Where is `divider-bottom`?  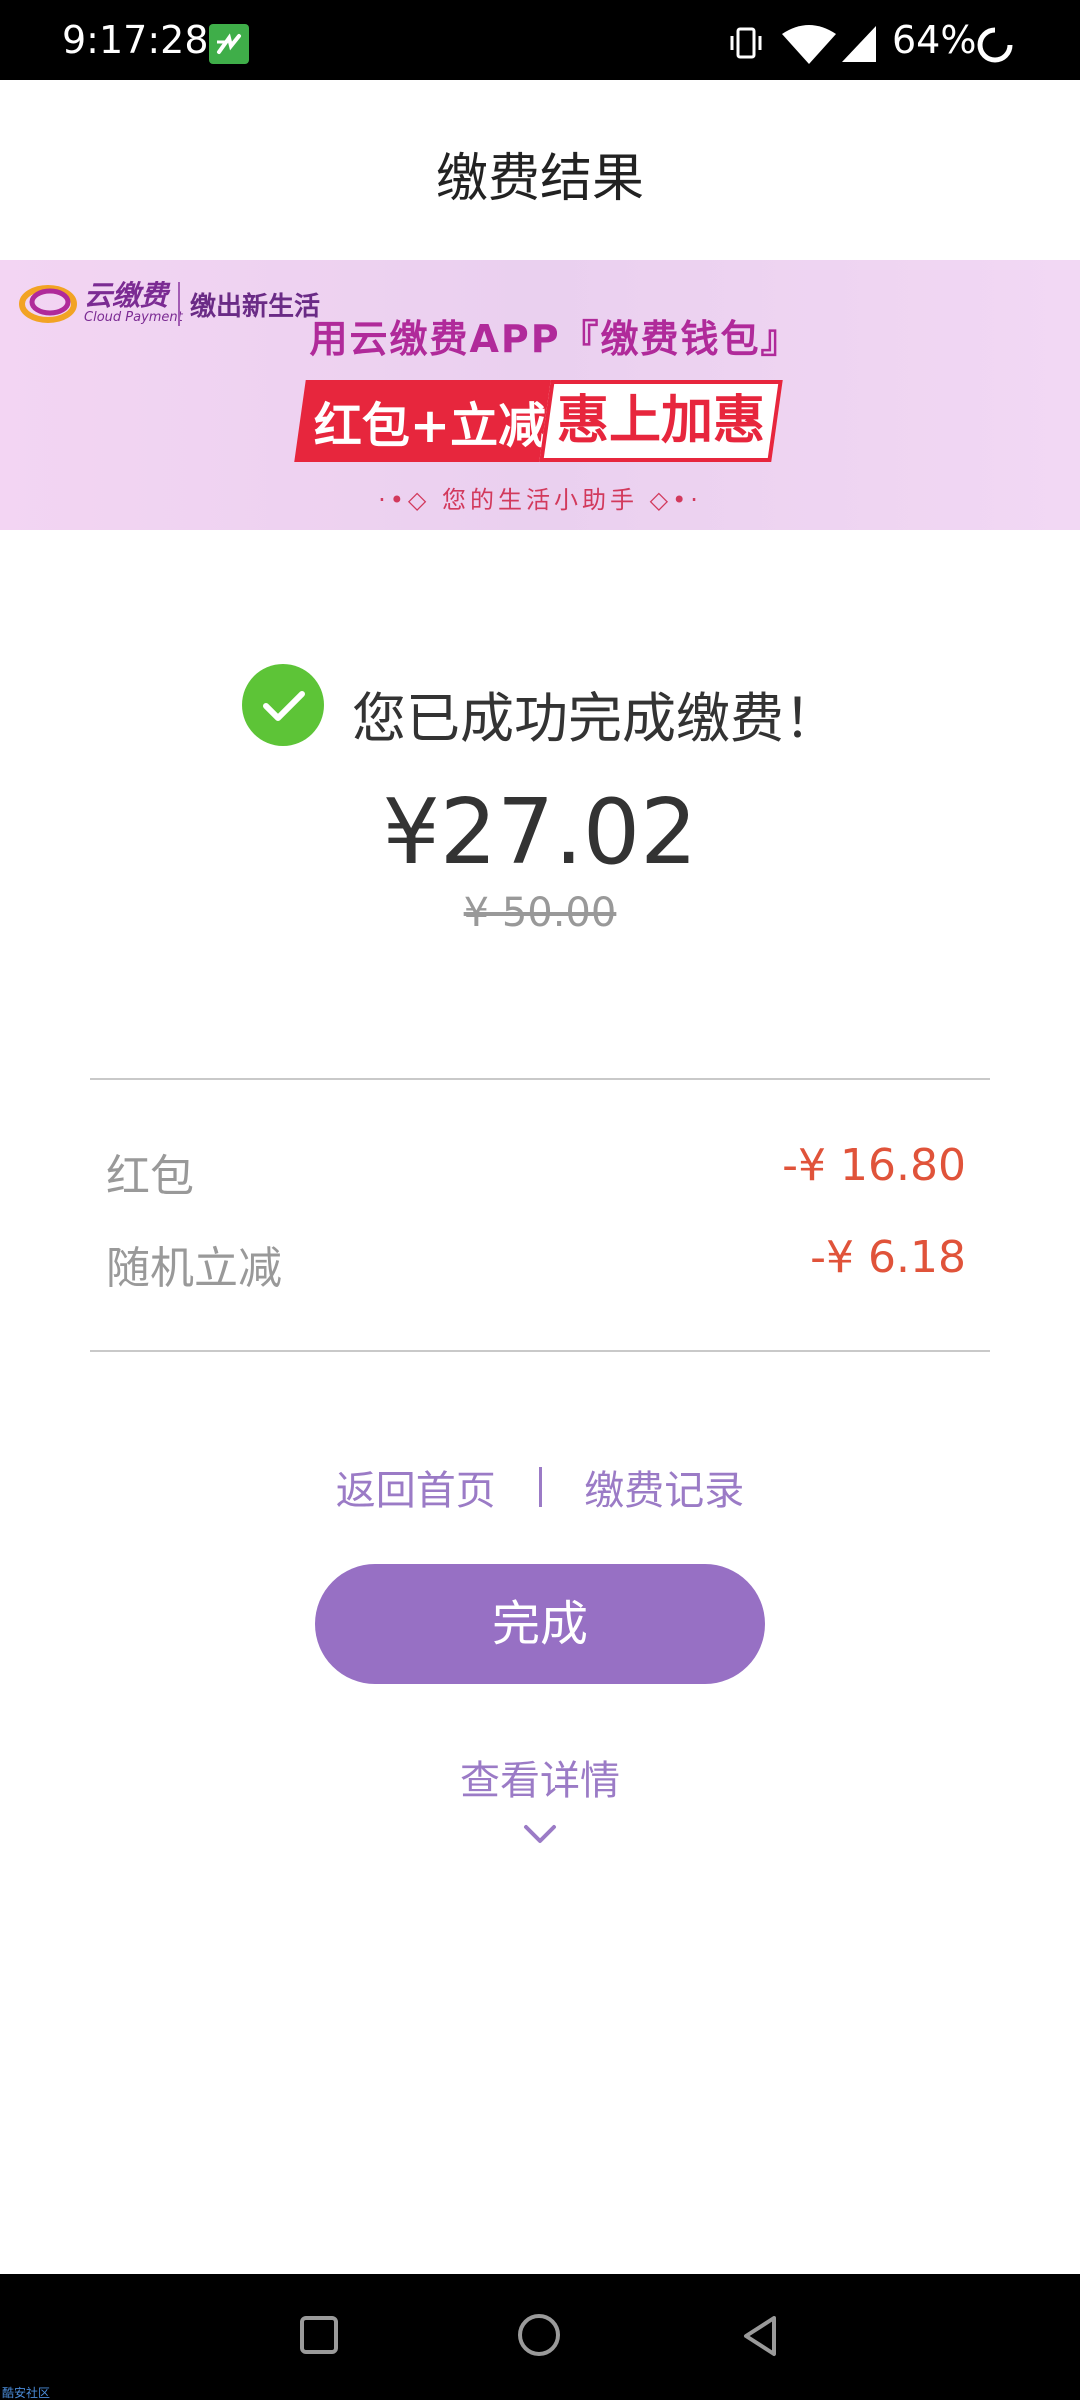 divider-bottom is located at coordinates (540, 1351).